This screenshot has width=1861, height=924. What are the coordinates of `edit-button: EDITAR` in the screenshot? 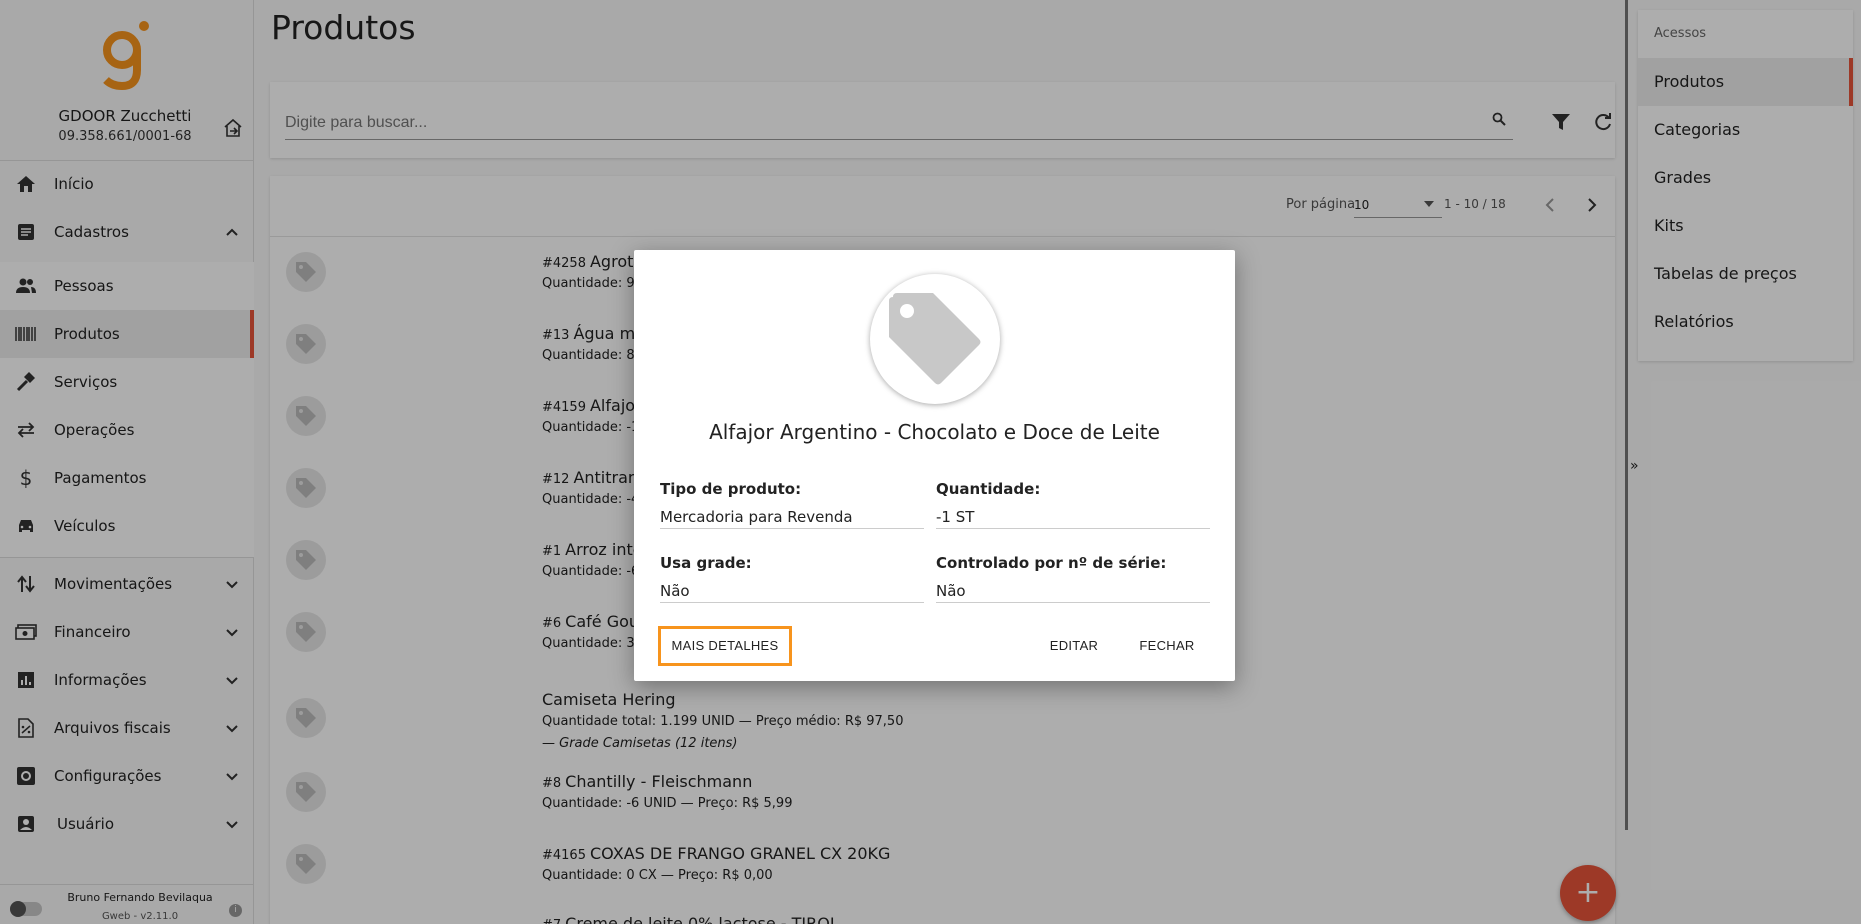 It's located at (1074, 646).